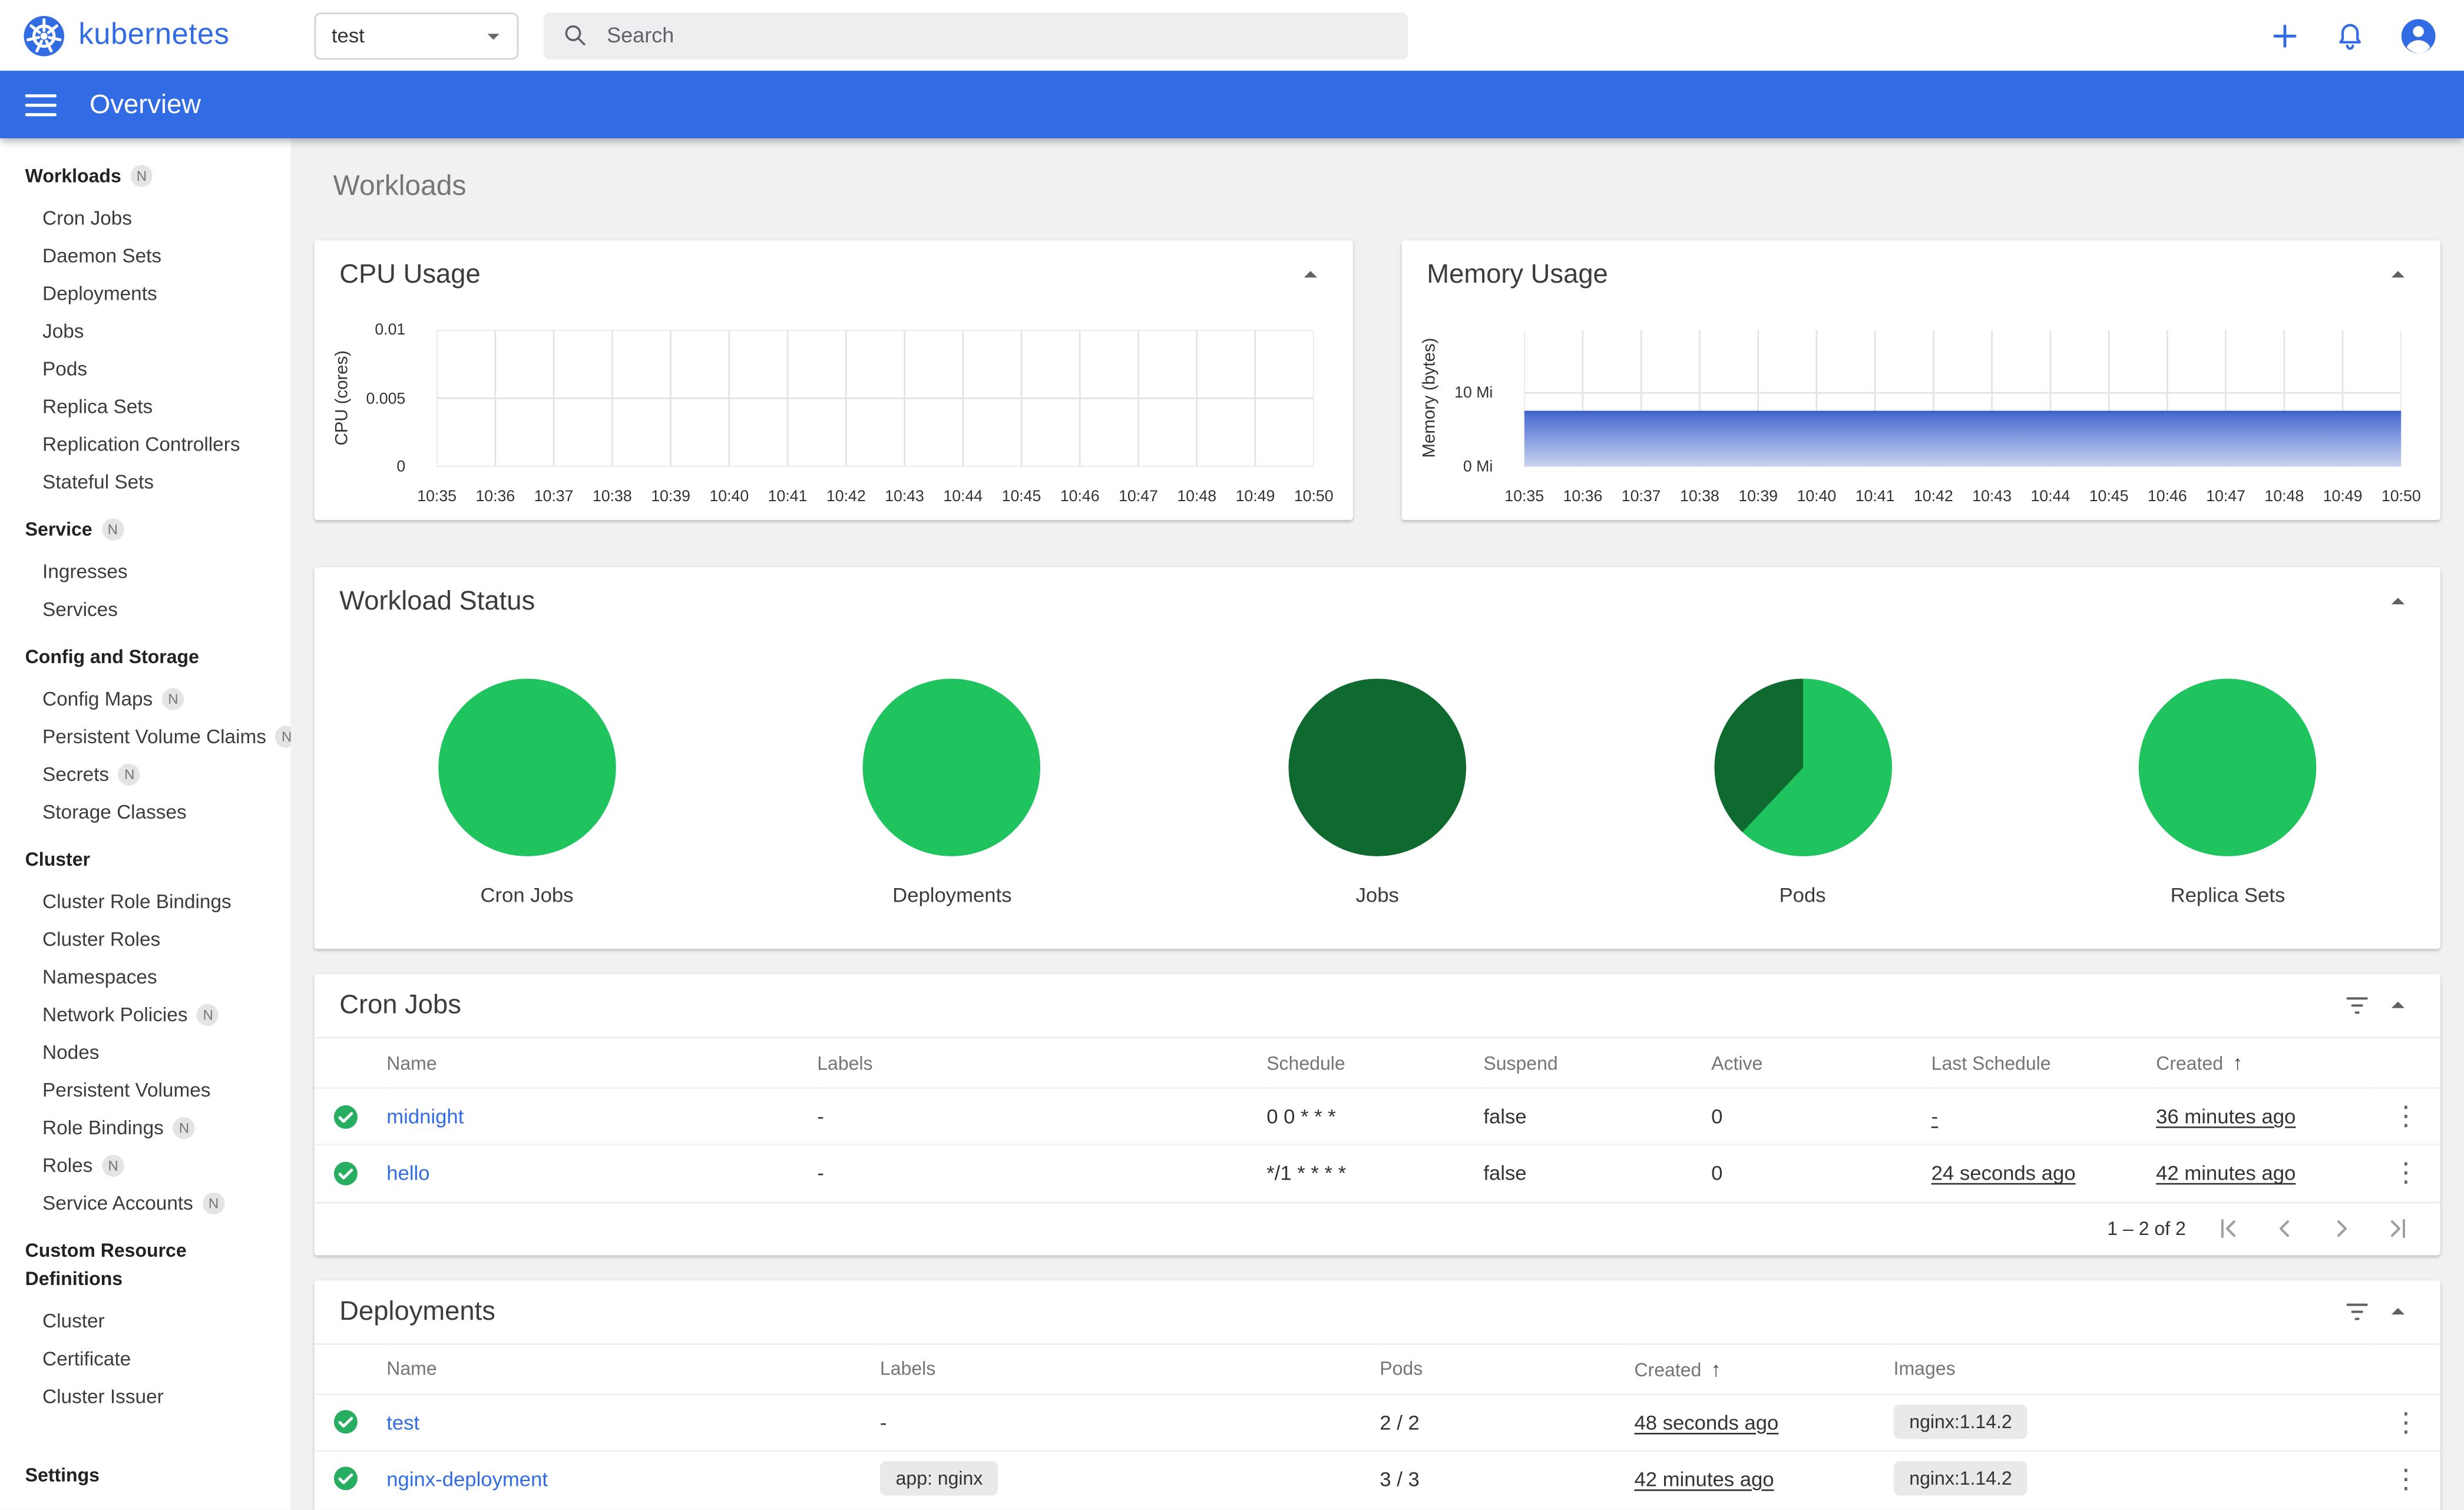 This screenshot has width=2464, height=1510. What do you see at coordinates (416, 35) in the screenshot?
I see `namespace-select: test` at bounding box center [416, 35].